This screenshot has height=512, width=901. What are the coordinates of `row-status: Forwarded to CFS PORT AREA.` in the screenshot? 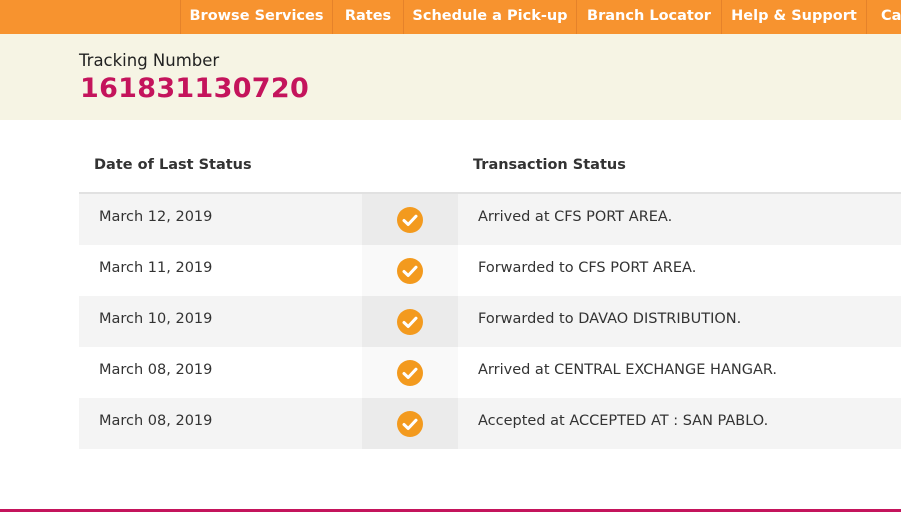 It's located at (587, 268).